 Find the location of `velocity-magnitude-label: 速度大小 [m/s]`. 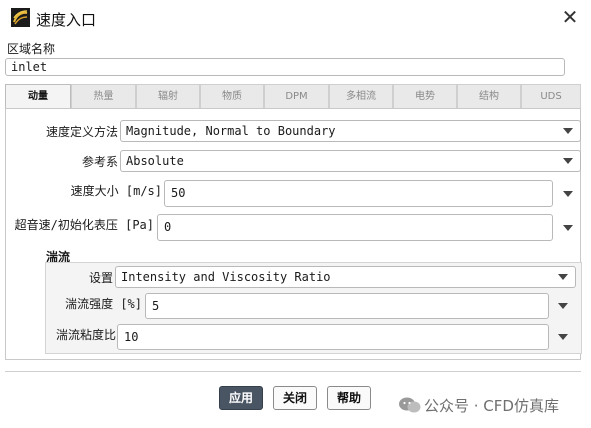

velocity-magnitude-label: 速度大小 [m/s] is located at coordinates (116, 191).